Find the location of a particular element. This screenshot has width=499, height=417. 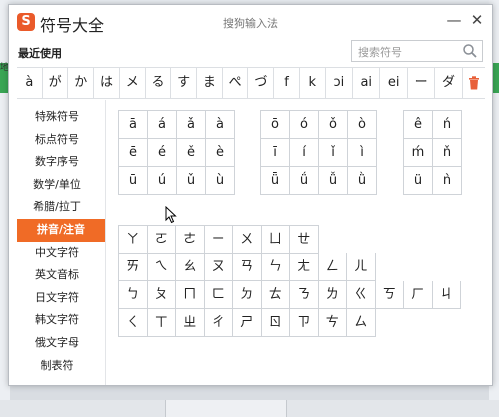

recent-symbol: す is located at coordinates (184, 83).